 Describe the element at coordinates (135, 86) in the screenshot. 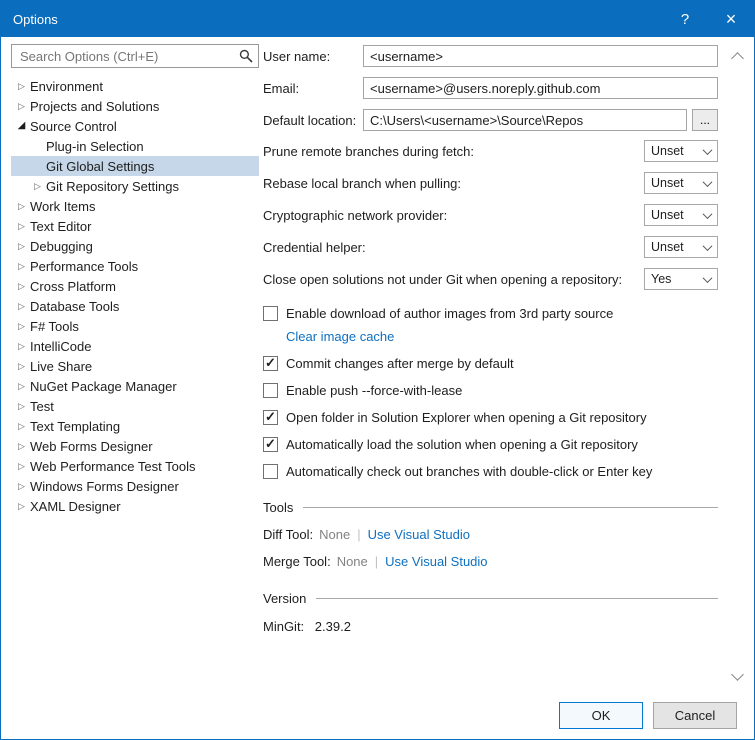

I see `tree-item-environment: ▷ Environment` at that location.